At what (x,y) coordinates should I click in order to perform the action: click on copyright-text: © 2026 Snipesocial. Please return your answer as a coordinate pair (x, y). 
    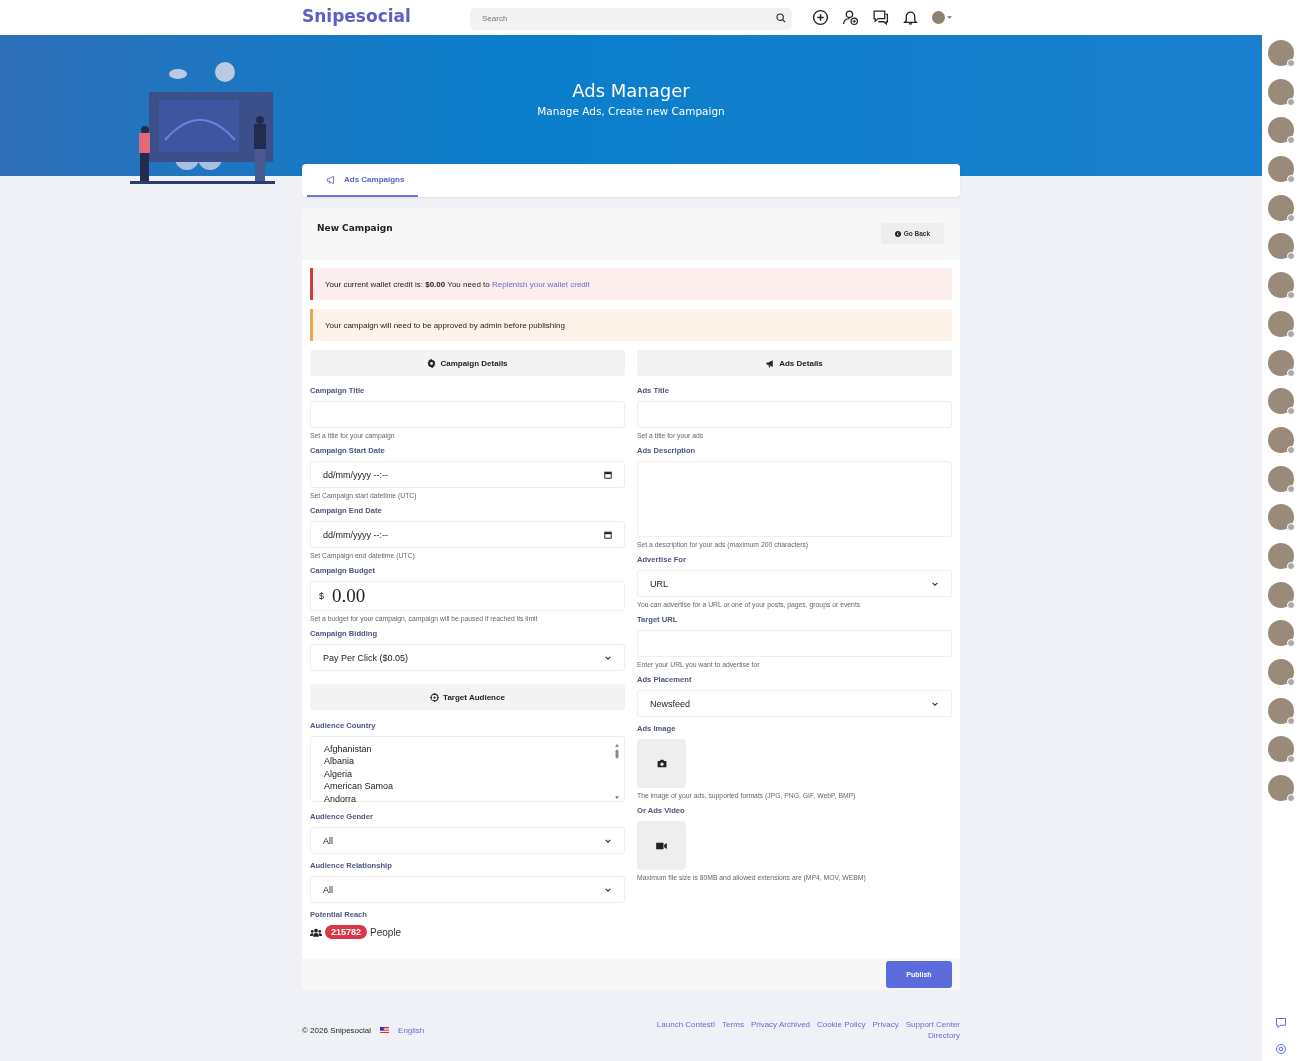
    Looking at the image, I should click on (337, 1030).